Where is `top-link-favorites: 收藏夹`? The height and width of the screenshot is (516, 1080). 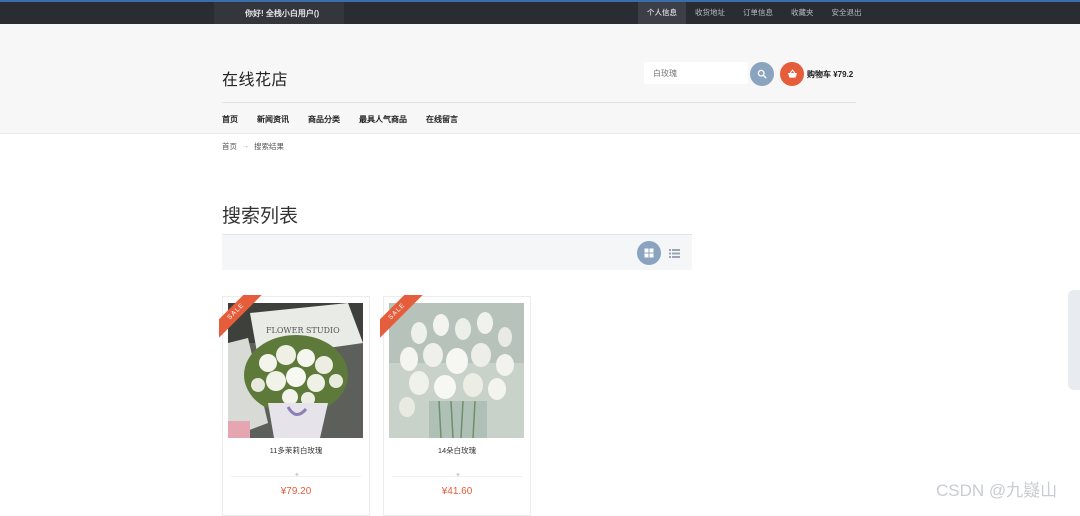
top-link-favorites: 收藏夹 is located at coordinates (802, 13).